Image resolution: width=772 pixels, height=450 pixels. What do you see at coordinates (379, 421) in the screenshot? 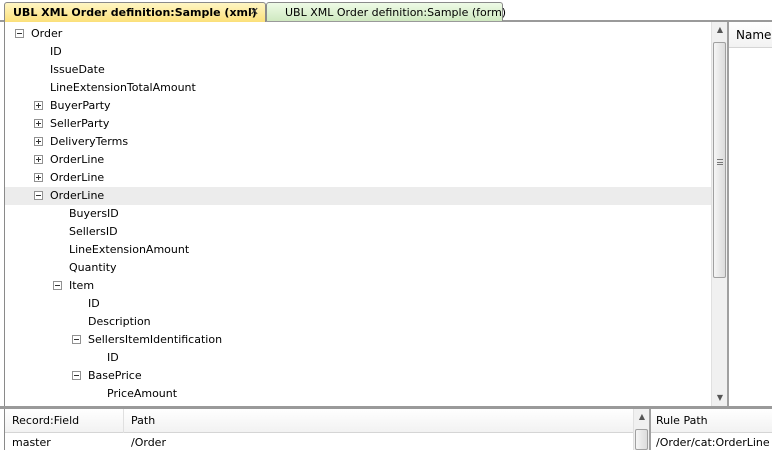
I see `column-header-path: Path` at bounding box center [379, 421].